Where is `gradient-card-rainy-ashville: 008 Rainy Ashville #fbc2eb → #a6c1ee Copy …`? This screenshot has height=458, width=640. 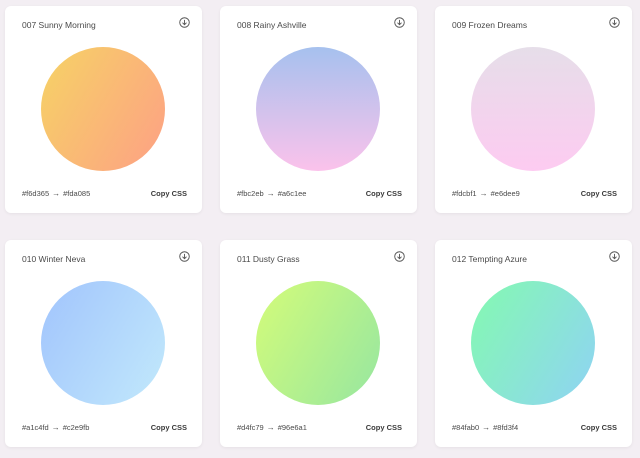 gradient-card-rainy-ashville: 008 Rainy Ashville #fbc2eb → #a6c1ee Copy … is located at coordinates (318, 109).